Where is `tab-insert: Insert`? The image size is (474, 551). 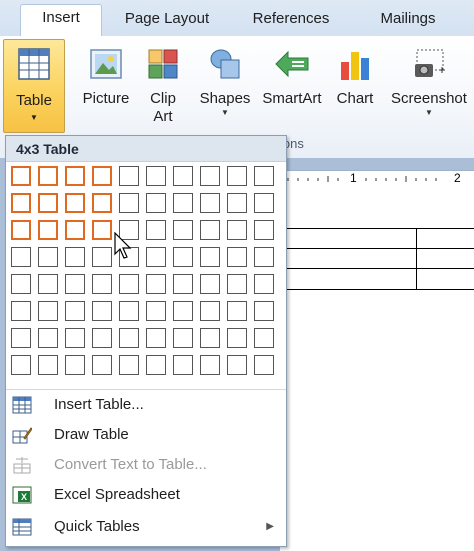
tab-insert: Insert is located at coordinates (61, 20).